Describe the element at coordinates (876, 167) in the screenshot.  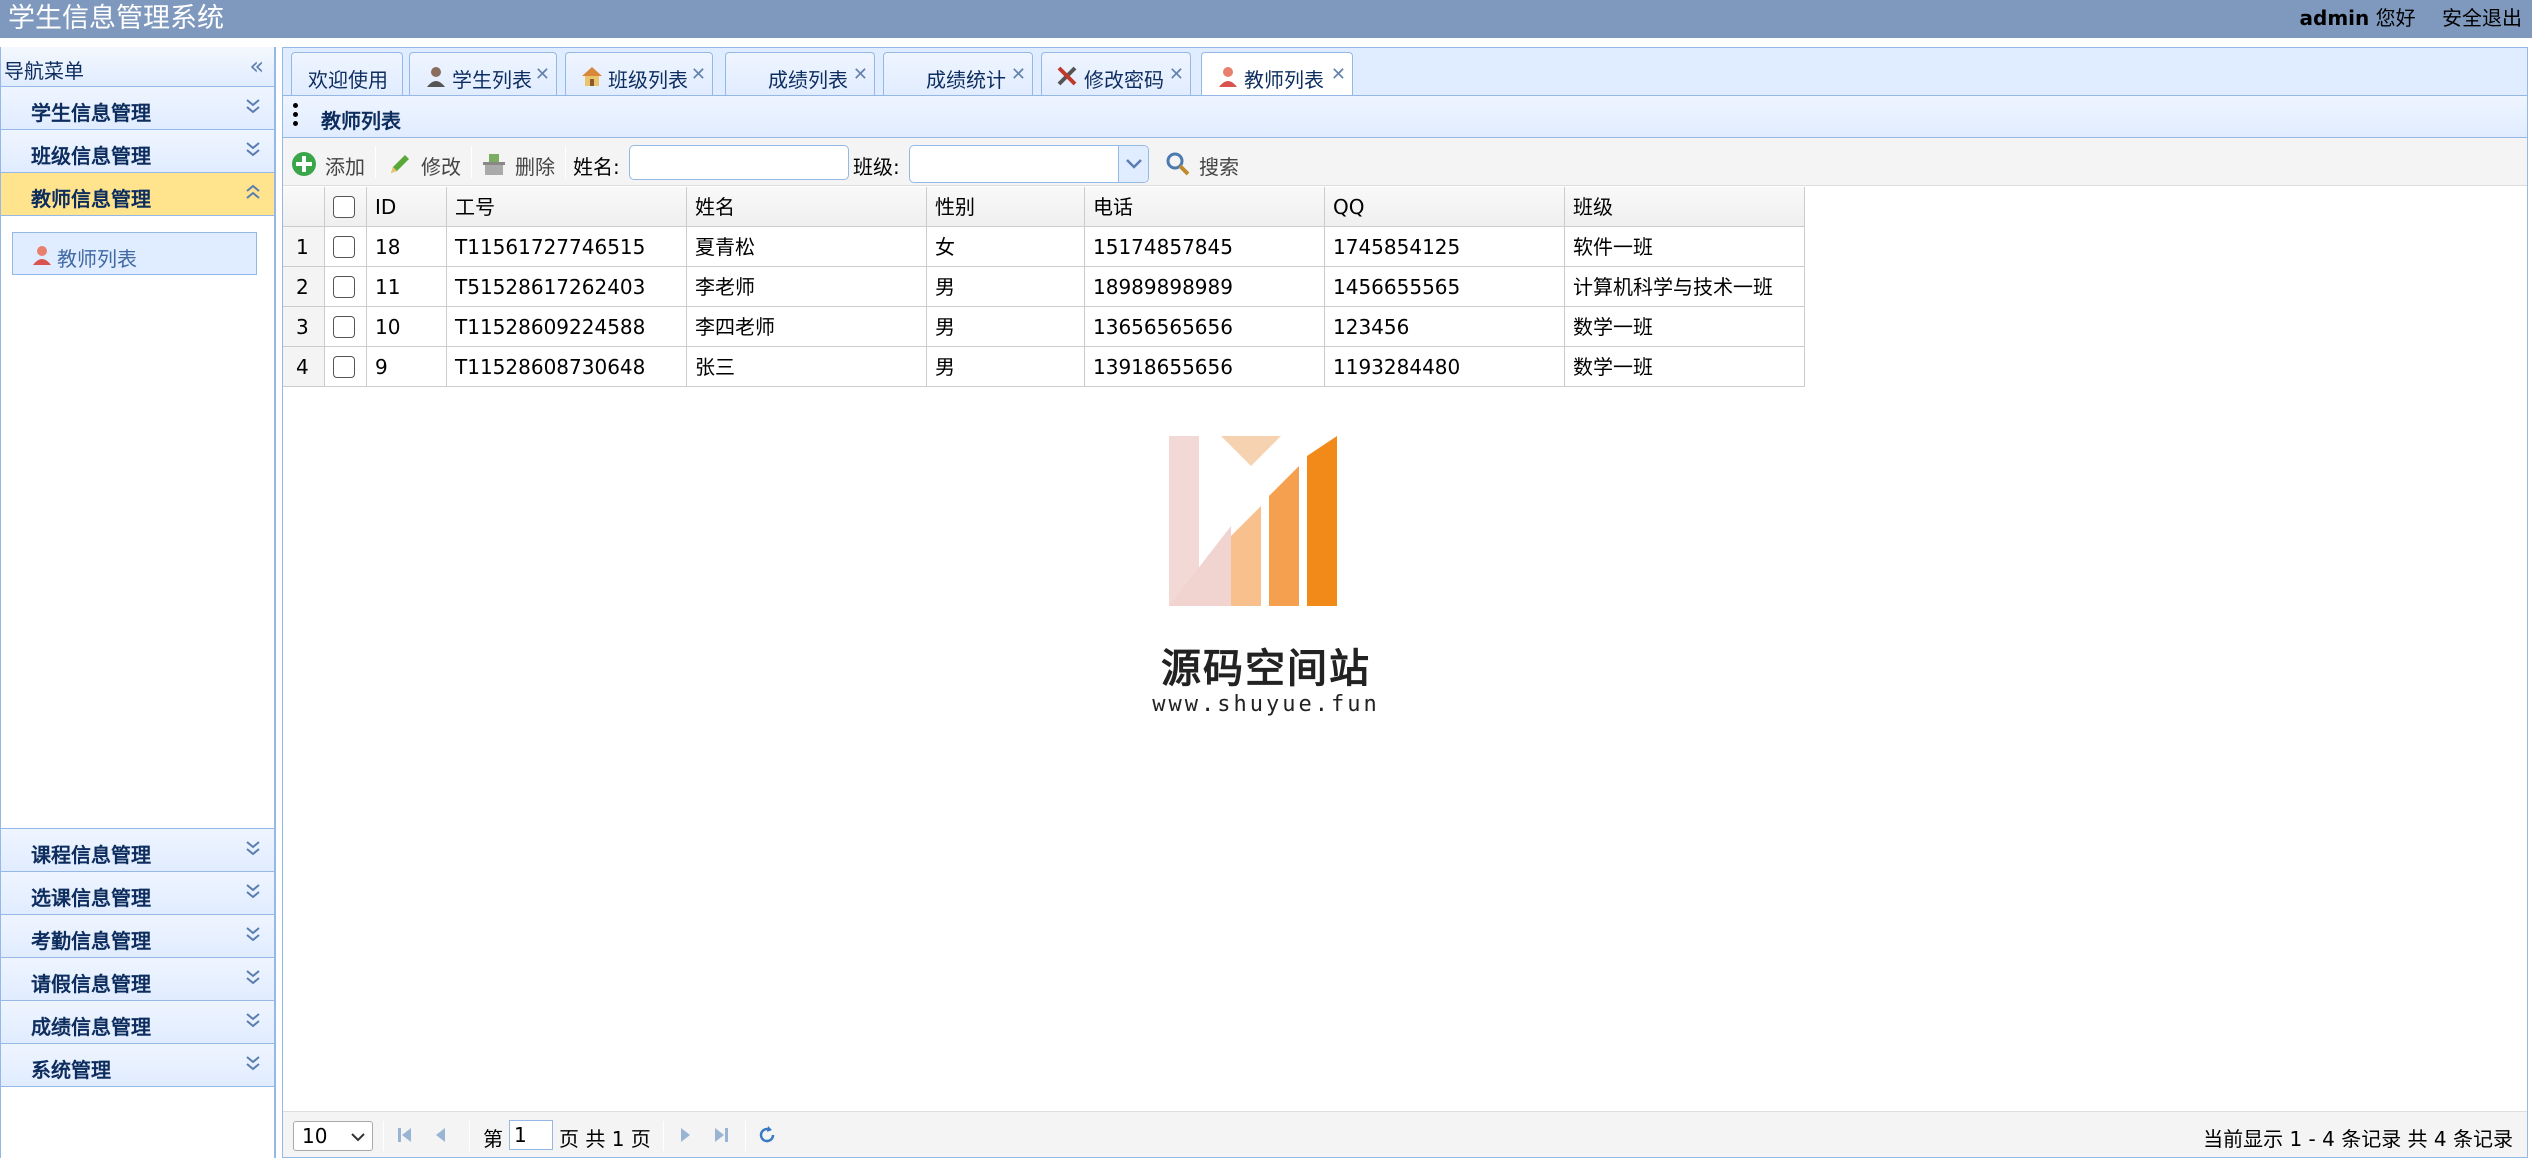
I see `class-label: 班级:` at that location.